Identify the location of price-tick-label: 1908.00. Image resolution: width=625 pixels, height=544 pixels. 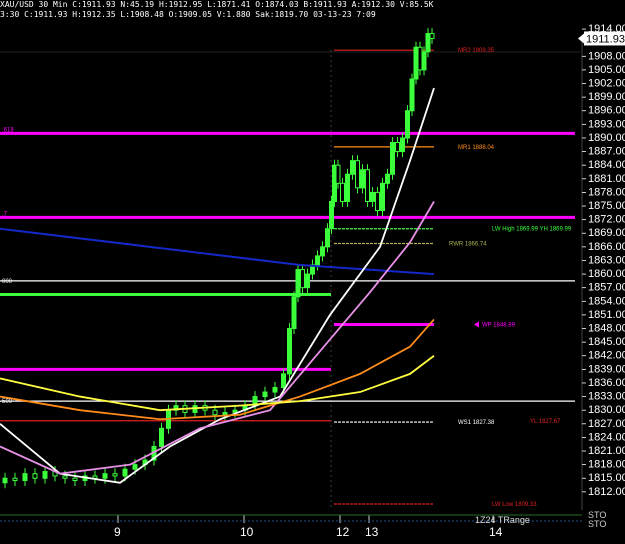
(606, 56).